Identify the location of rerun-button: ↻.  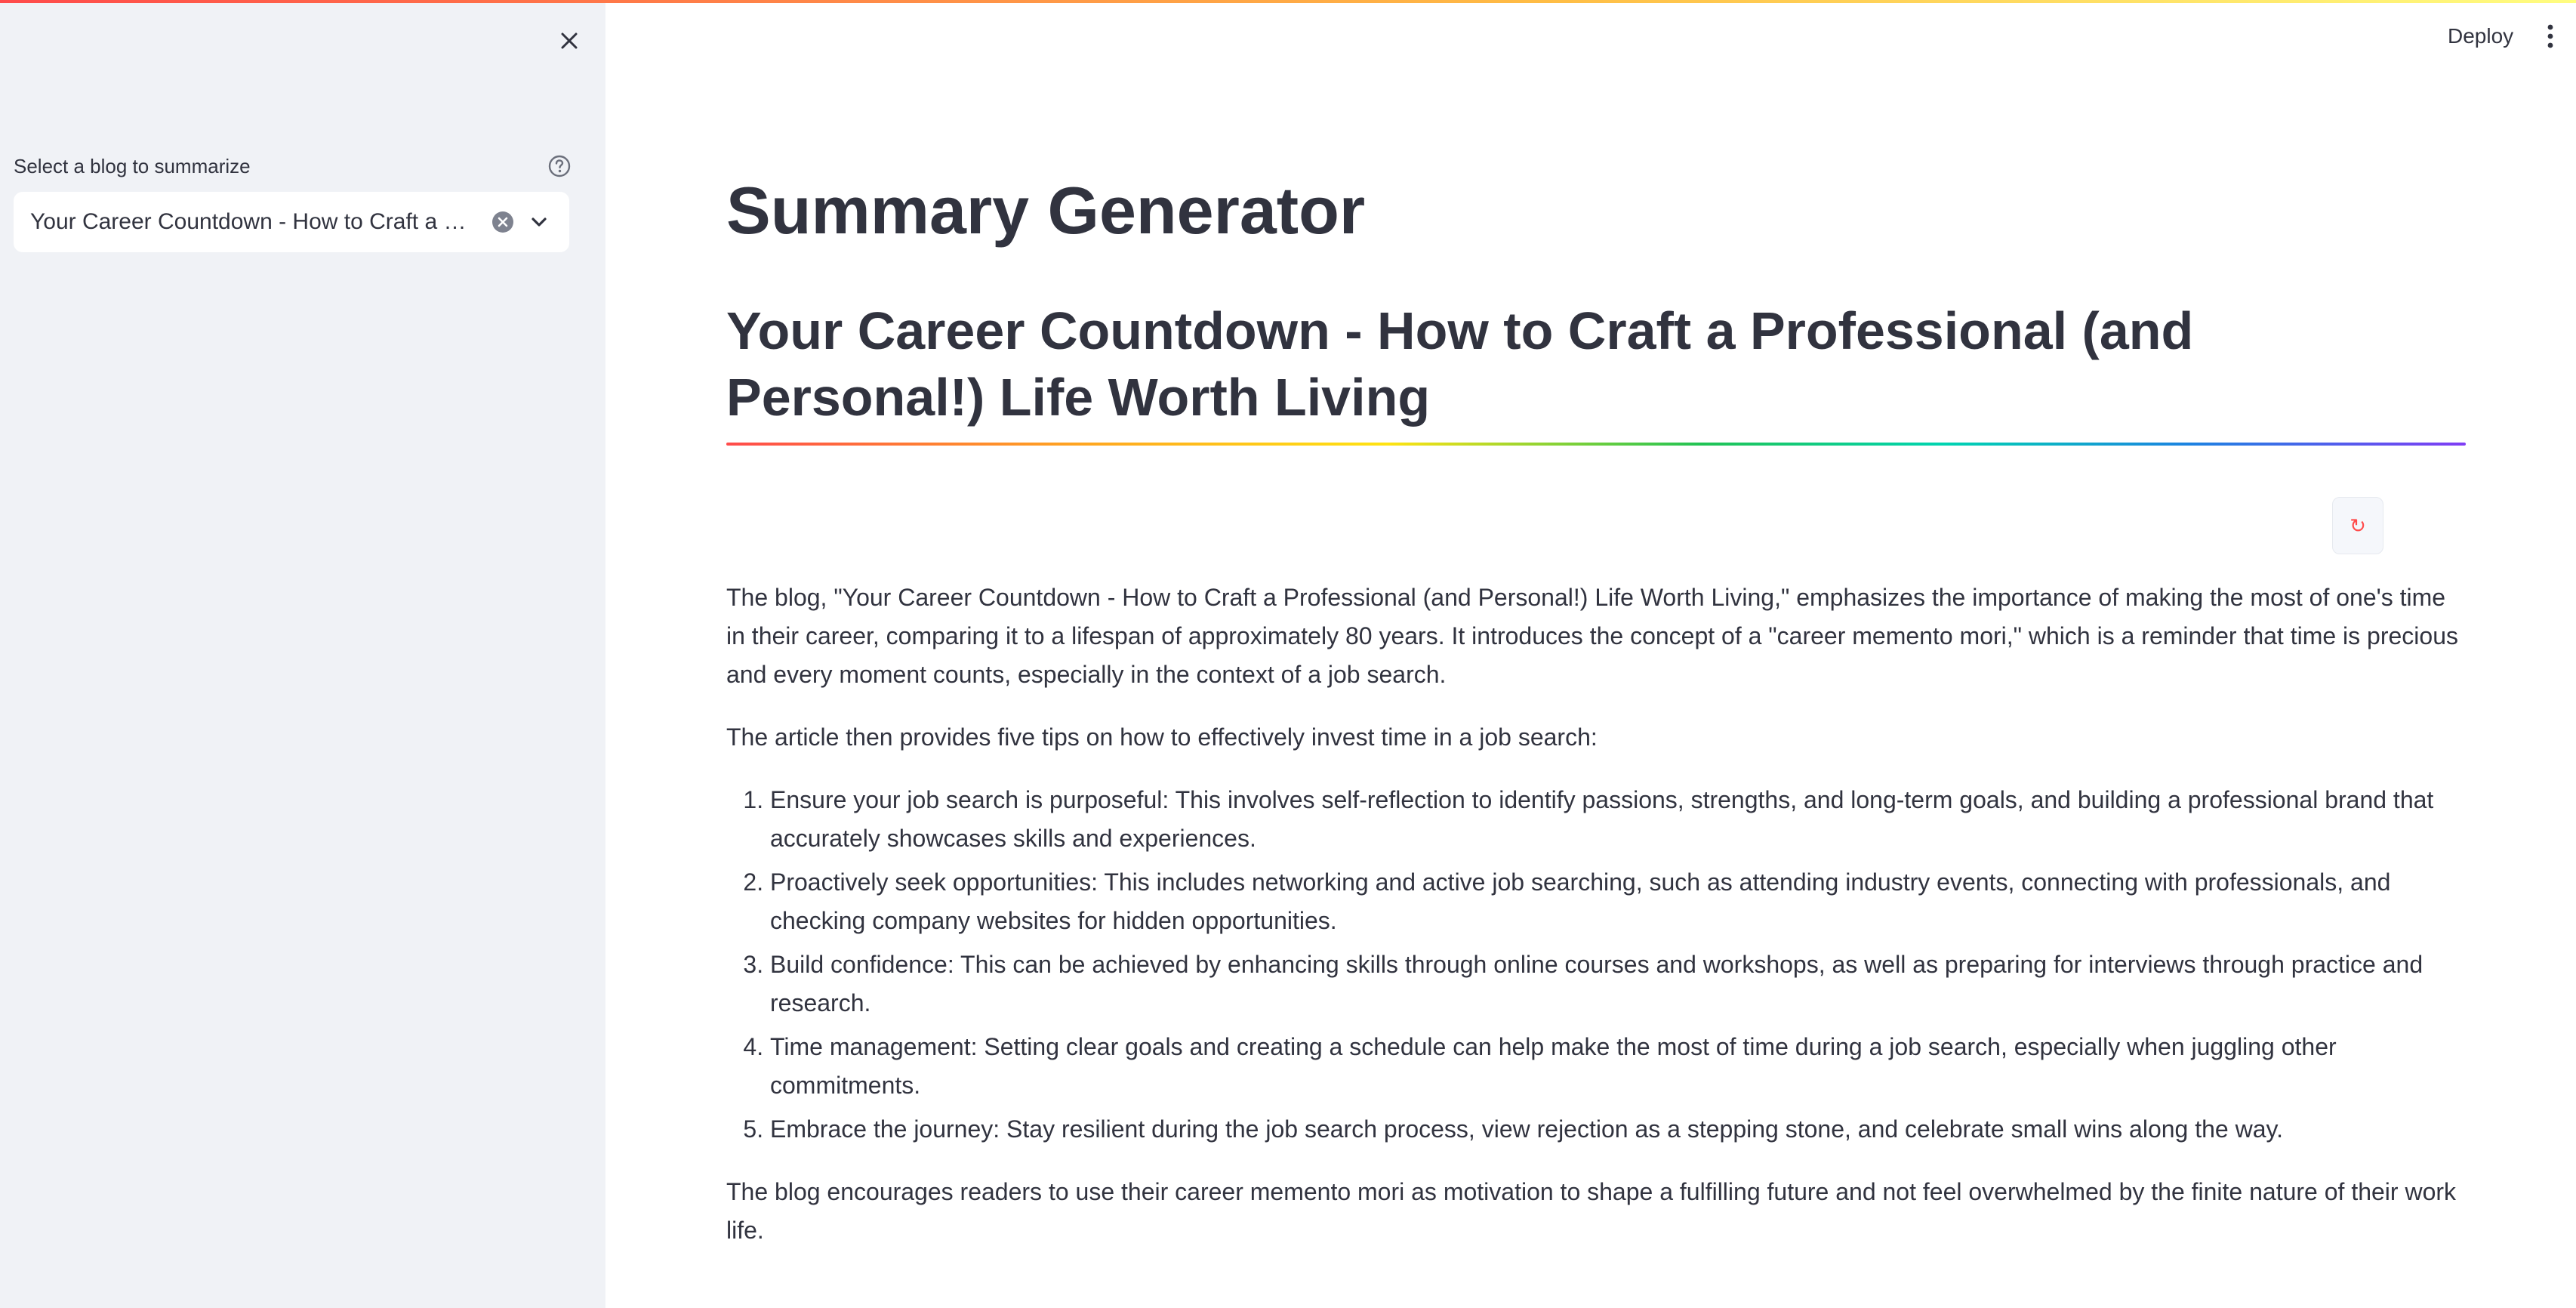
(2357, 525).